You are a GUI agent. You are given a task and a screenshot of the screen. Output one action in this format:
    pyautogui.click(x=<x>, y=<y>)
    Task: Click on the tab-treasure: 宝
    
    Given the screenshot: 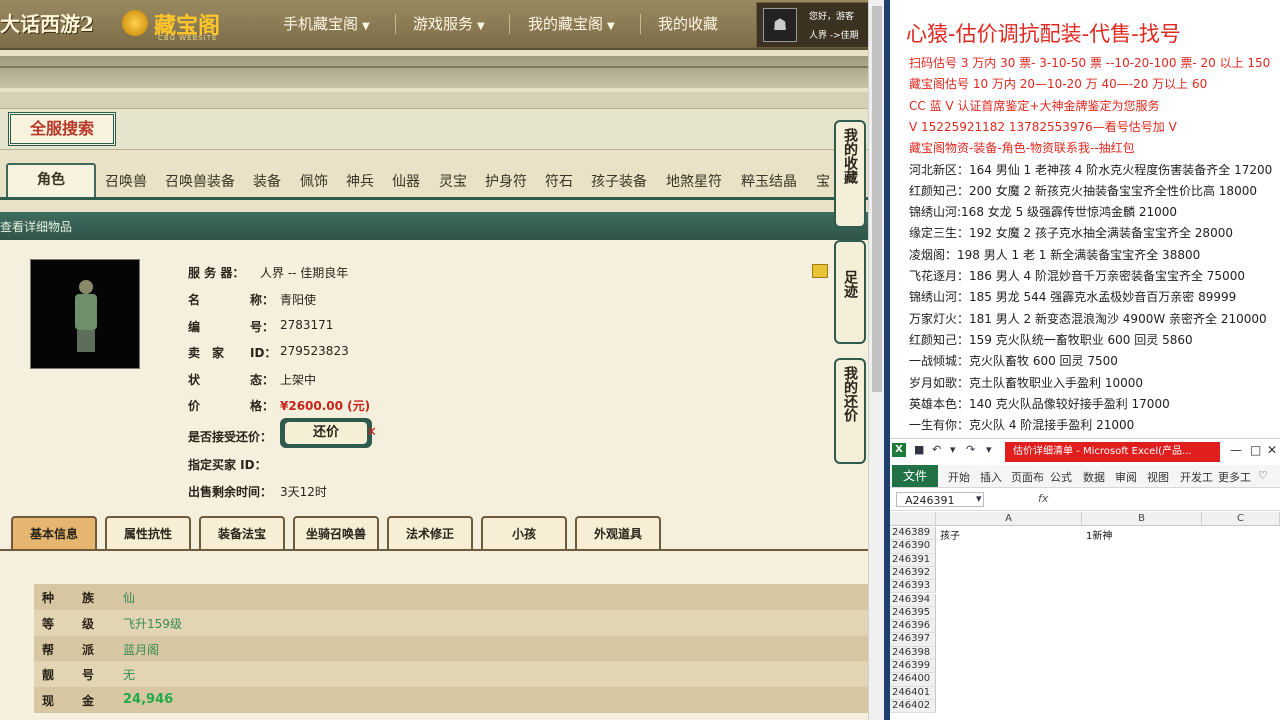 What is the action you would take?
    pyautogui.click(x=823, y=181)
    